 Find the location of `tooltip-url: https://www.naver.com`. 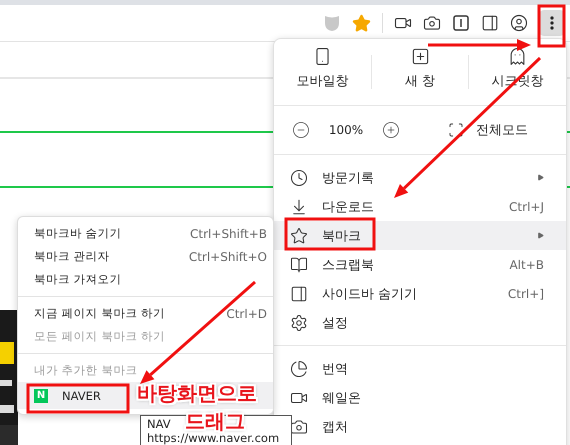

tooltip-url: https://www.naver.com is located at coordinates (213, 438).